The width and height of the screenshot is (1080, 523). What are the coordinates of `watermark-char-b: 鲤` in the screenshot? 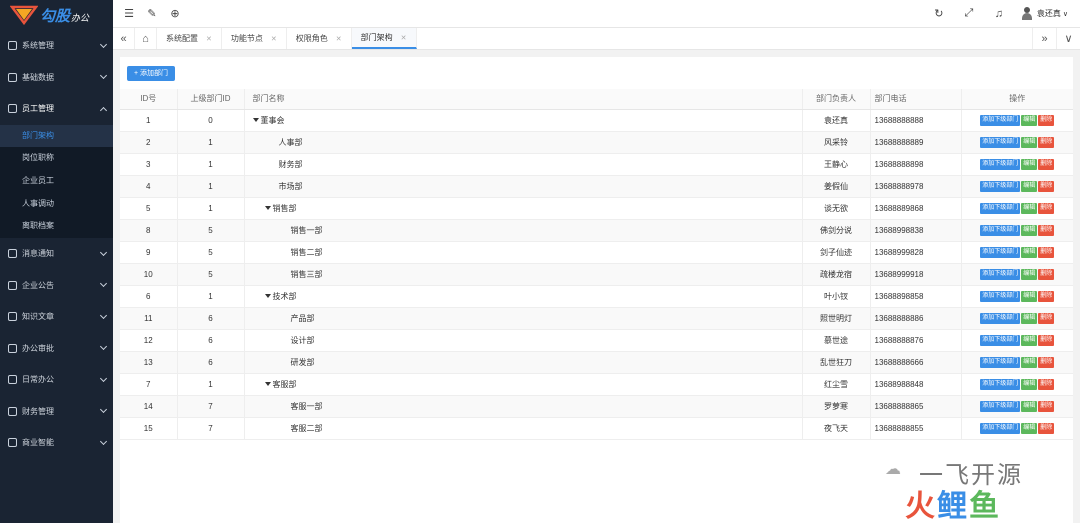 It's located at (953, 506).